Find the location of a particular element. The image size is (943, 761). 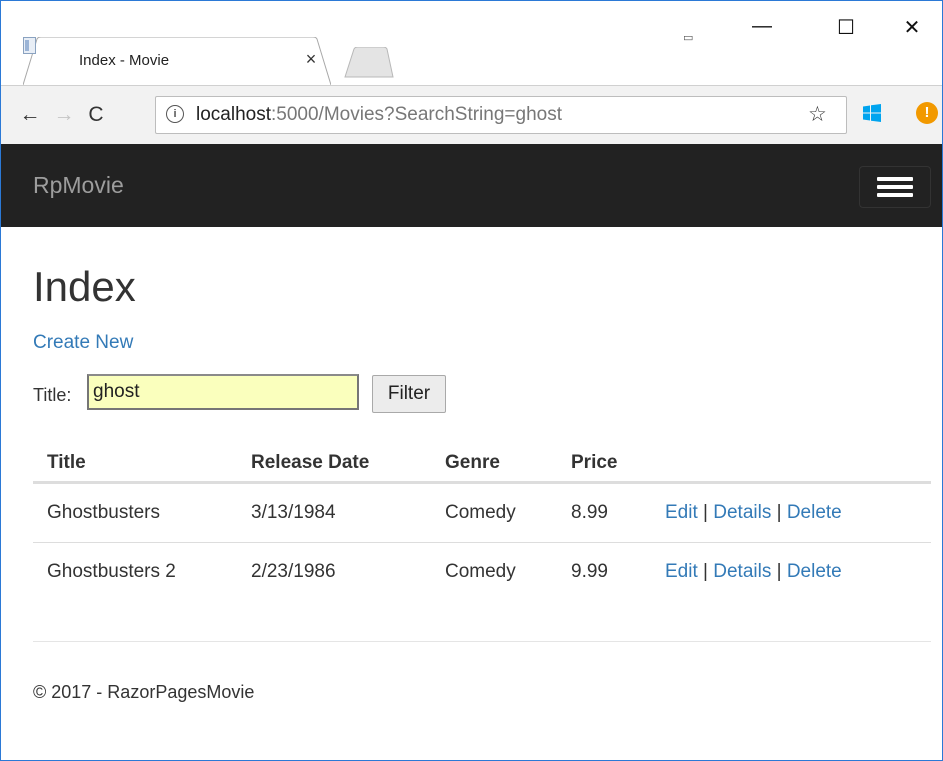

header-genre: Genre is located at coordinates (494, 464).